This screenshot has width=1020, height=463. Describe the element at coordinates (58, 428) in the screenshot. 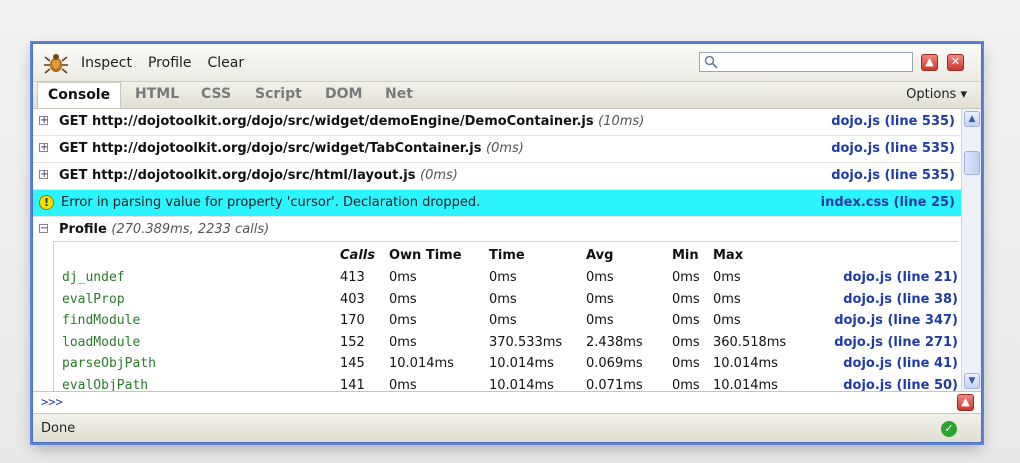

I see `status-text: Done` at that location.